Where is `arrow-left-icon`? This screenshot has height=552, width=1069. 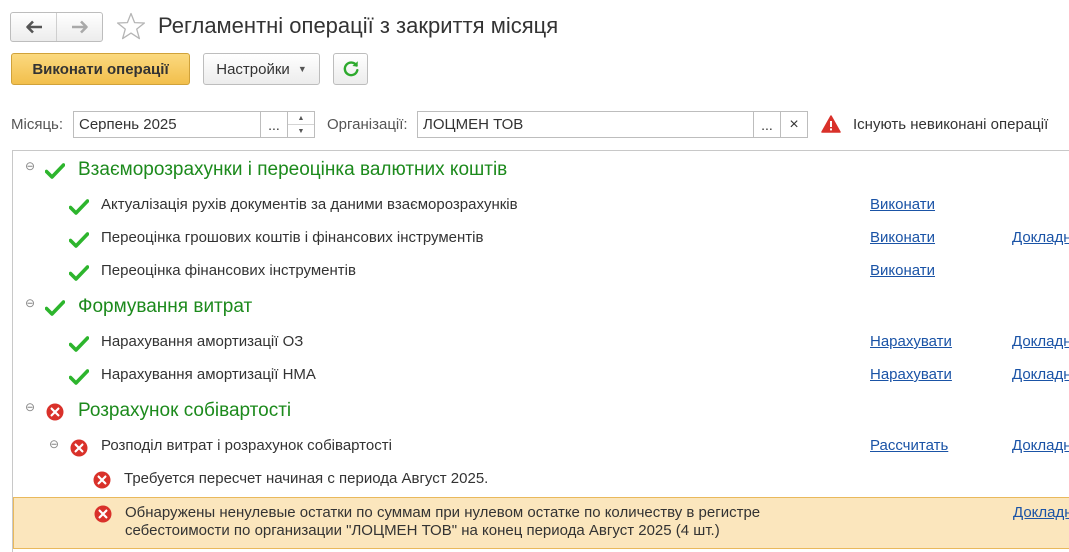 arrow-left-icon is located at coordinates (33, 27).